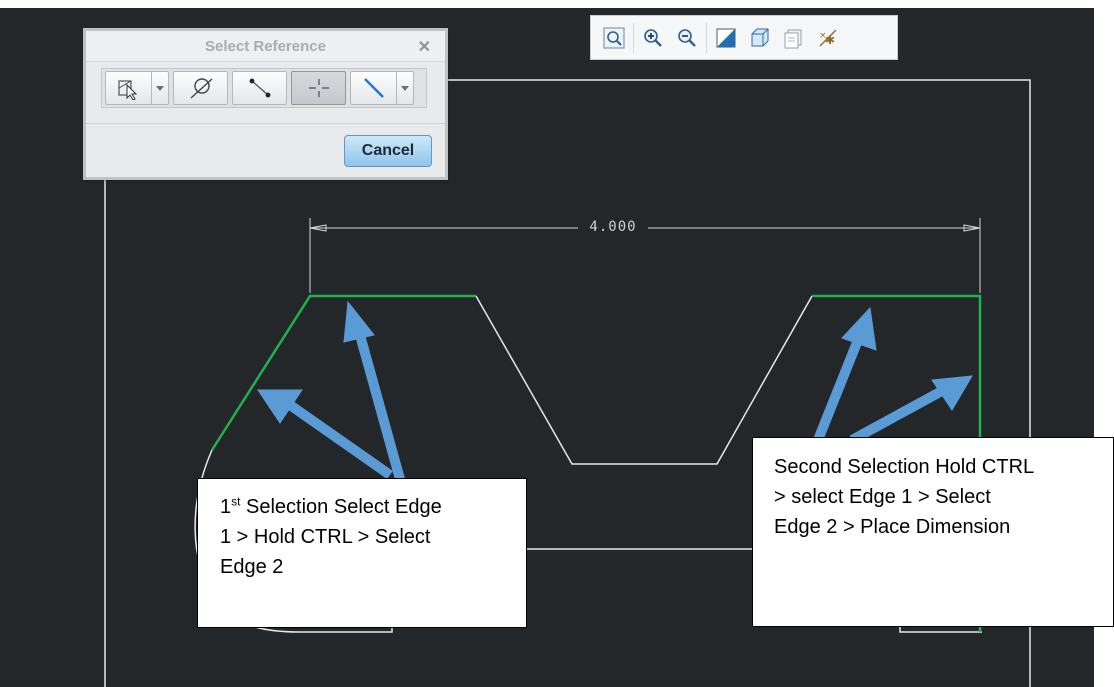 The image size is (1114, 687). What do you see at coordinates (252, 567) in the screenshot?
I see `callout-first-line3: Edge 2` at bounding box center [252, 567].